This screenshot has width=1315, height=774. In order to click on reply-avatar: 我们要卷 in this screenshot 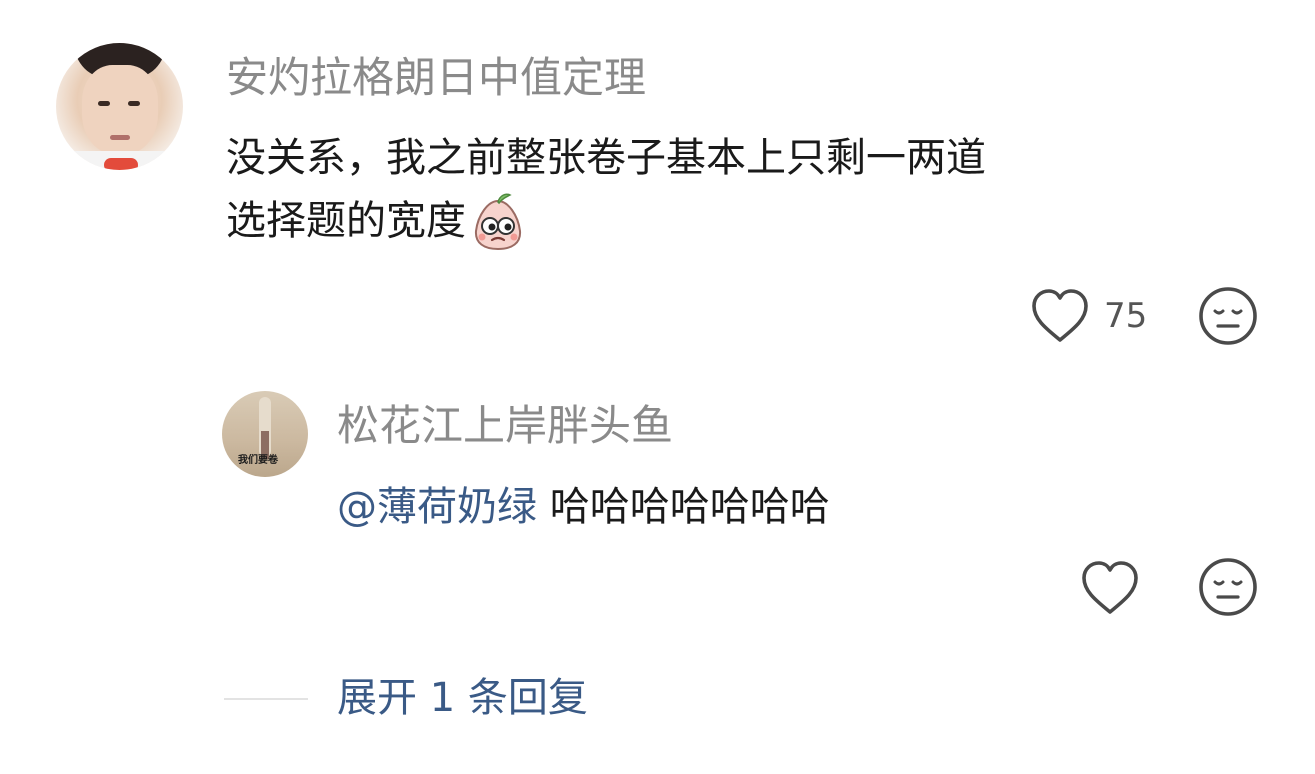, I will do `click(265, 434)`.